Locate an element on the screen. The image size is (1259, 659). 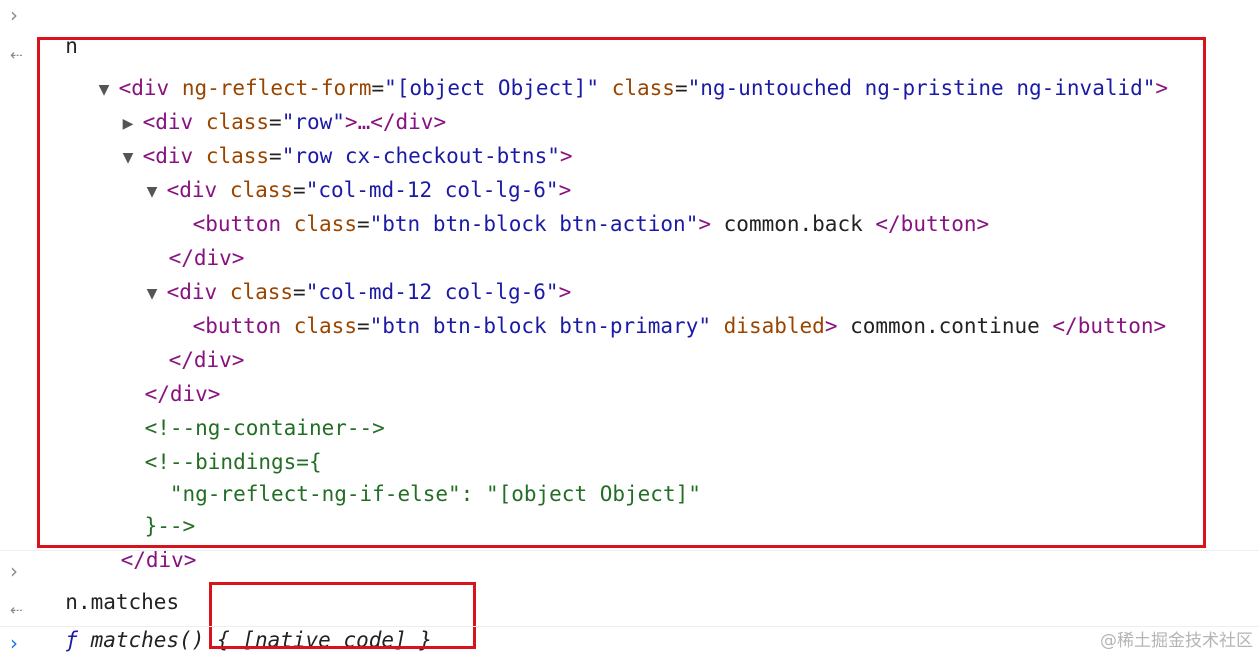
attr-value: "ng-untouched ng-pristine ng-invalid" is located at coordinates (921, 88).